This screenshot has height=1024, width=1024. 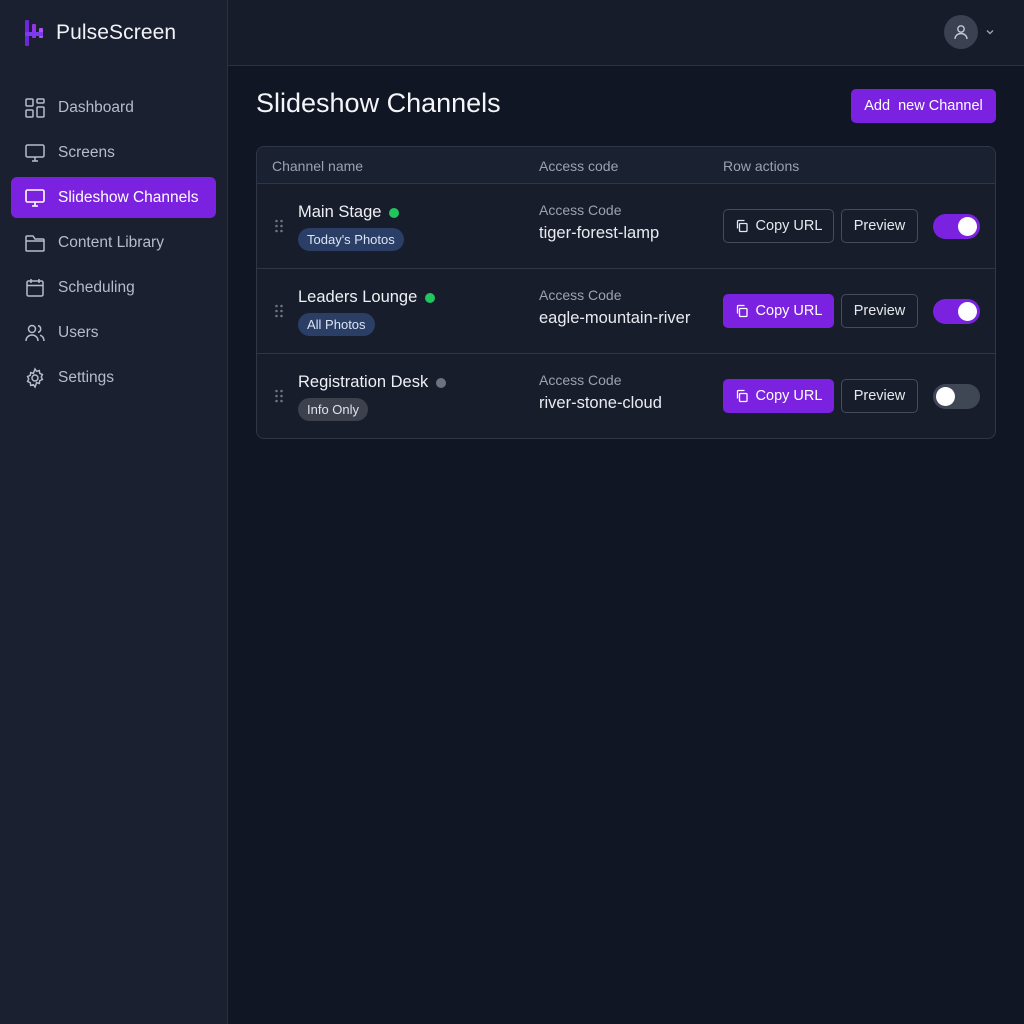 I want to click on channel-name: Main Stage, so click(x=349, y=212).